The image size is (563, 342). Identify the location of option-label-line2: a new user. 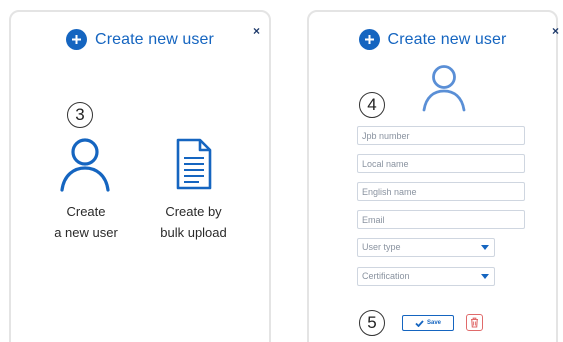
(86, 232).